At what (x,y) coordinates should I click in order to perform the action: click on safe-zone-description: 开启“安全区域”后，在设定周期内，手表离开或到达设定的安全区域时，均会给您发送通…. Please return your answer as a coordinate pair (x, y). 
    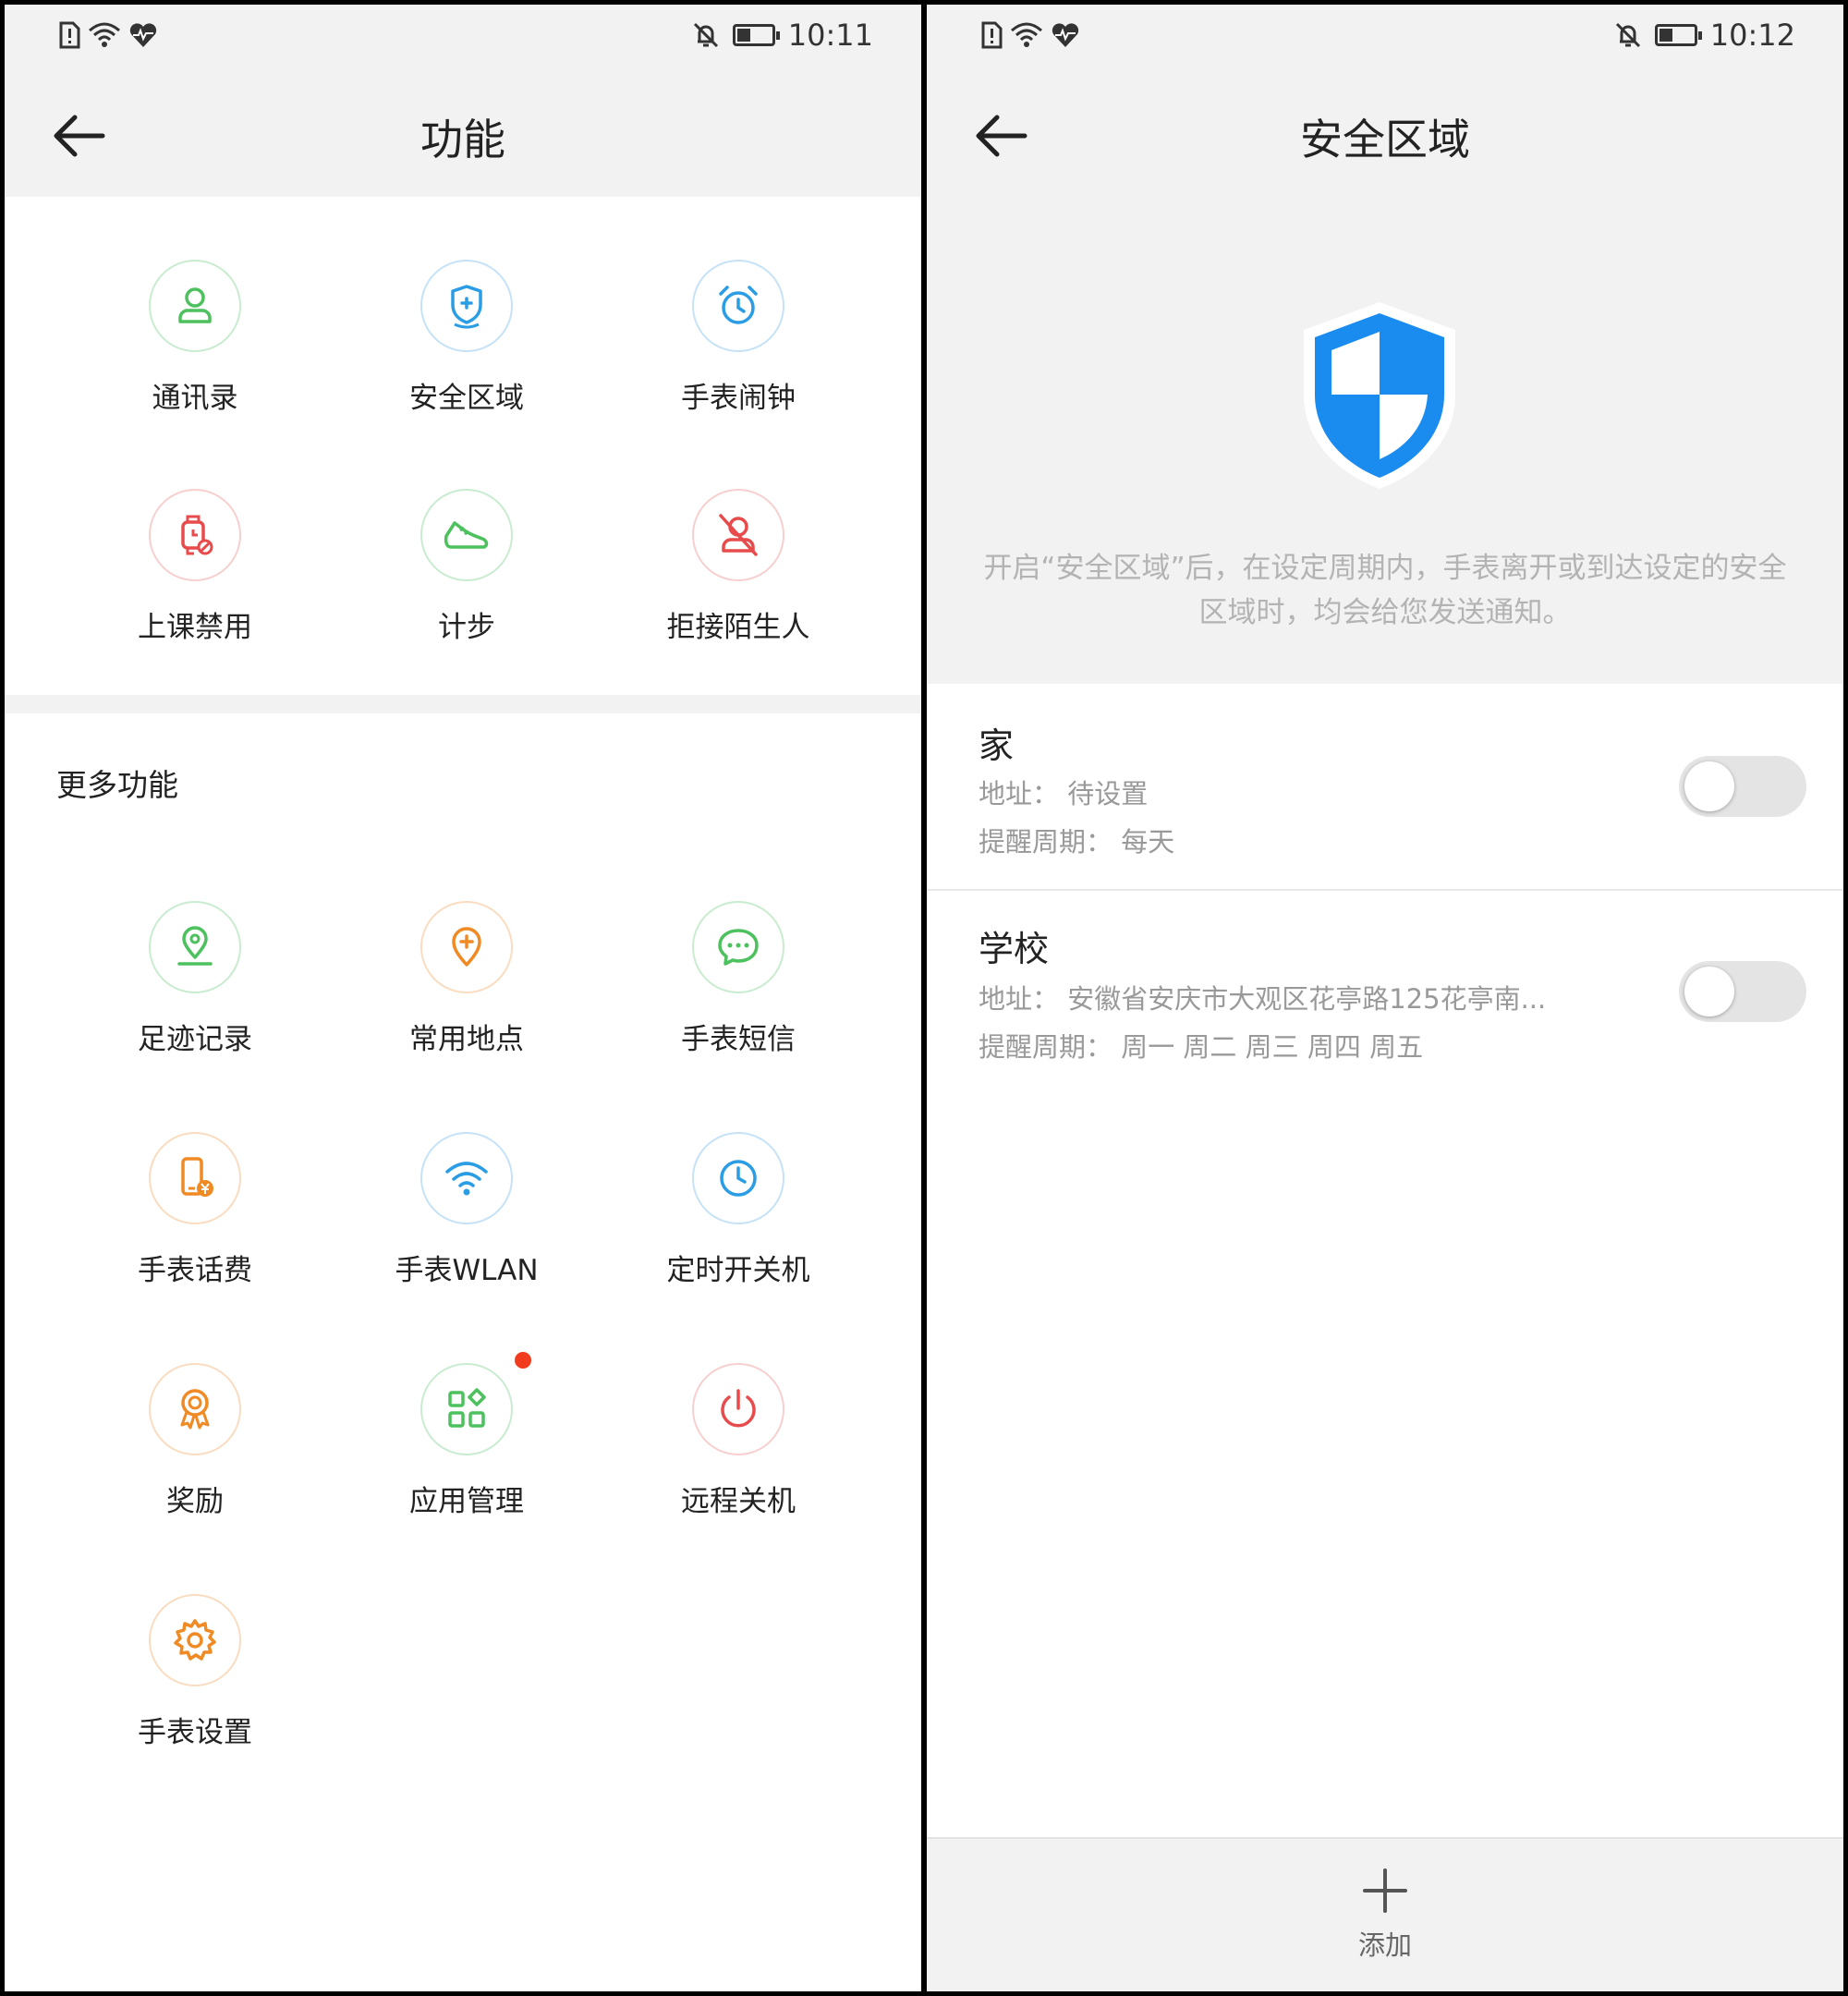
    Looking at the image, I should click on (1385, 590).